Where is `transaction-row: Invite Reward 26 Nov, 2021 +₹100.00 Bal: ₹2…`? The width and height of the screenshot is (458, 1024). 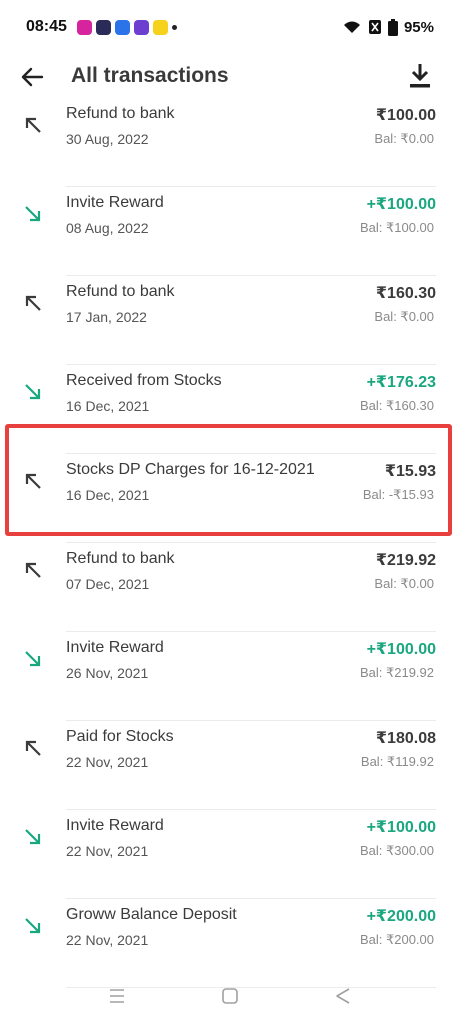
transaction-row: Invite Reward 26 Nov, 2021 +₹100.00 Bal: ₹2… is located at coordinates (229, 676).